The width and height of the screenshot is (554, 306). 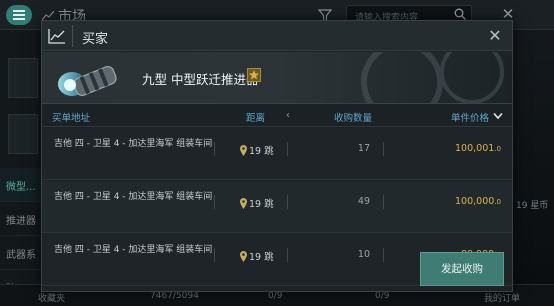 What do you see at coordinates (363, 201) in the screenshot?
I see `row-quantity: 49` at bounding box center [363, 201].